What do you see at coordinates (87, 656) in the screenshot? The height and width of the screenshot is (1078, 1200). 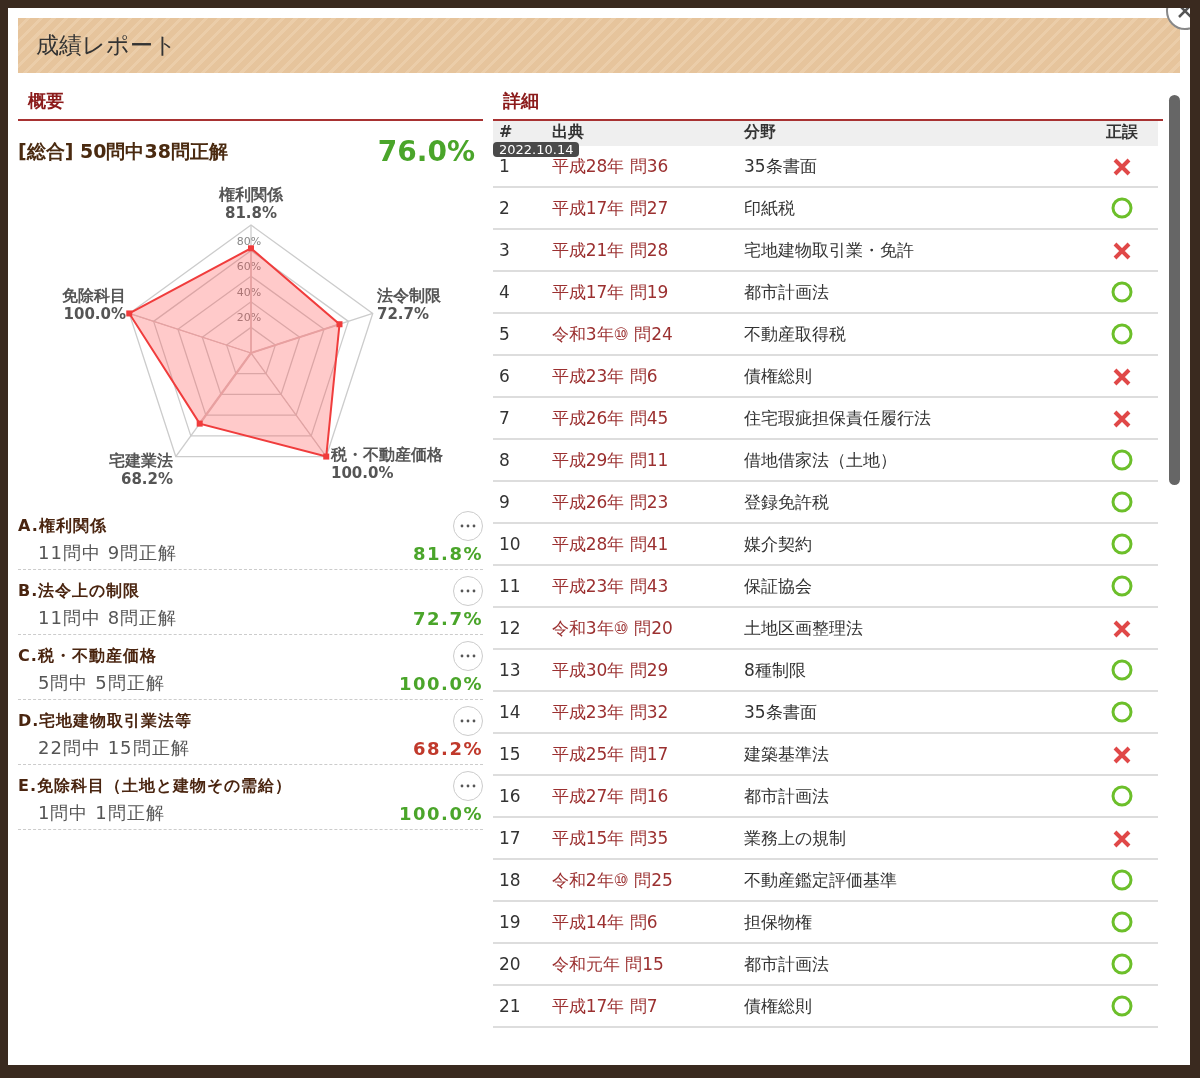 I see `category-title: C.税・不動産価格` at bounding box center [87, 656].